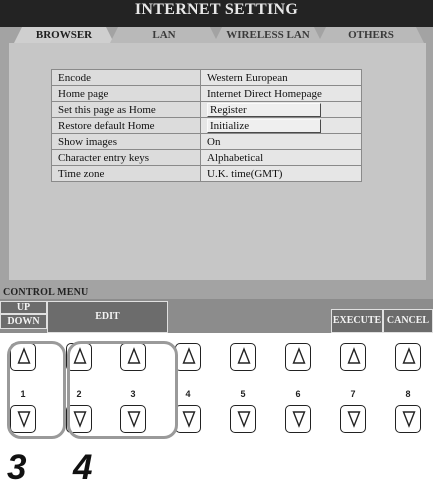 The height and width of the screenshot is (499, 433). Describe the element at coordinates (281, 157) in the screenshot. I see `setting-value: Alphabetical` at that location.